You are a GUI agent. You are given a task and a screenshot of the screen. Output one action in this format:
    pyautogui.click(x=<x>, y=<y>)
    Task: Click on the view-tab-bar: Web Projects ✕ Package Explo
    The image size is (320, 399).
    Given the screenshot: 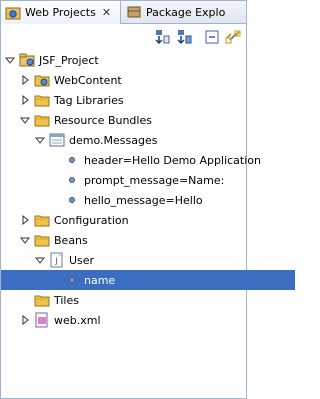 What is the action you would take?
    pyautogui.click(x=123, y=12)
    